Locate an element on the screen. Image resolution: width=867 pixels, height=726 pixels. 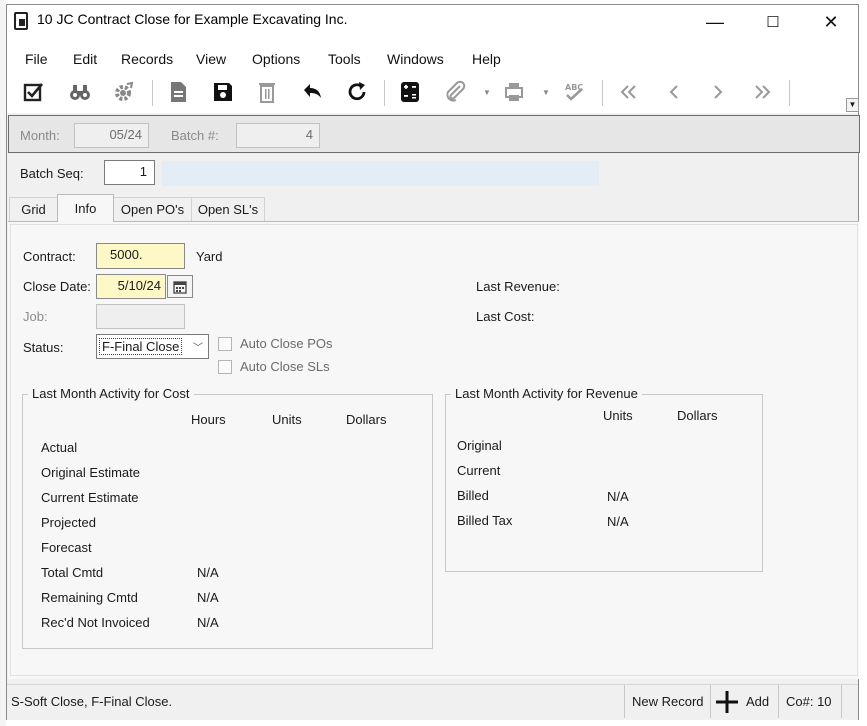
minimize-button: — is located at coordinates (715, 22).